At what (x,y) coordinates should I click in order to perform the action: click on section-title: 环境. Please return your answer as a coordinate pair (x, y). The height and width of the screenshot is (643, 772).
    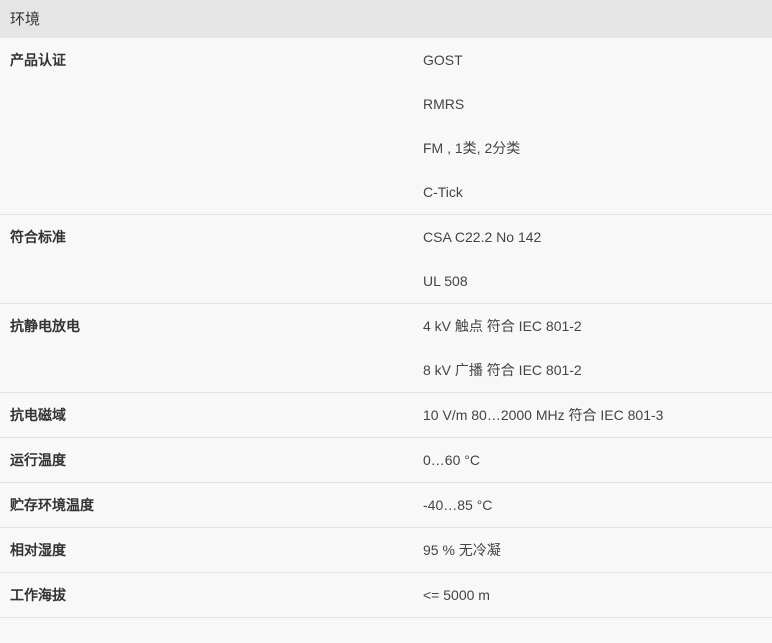
    Looking at the image, I should click on (25, 19).